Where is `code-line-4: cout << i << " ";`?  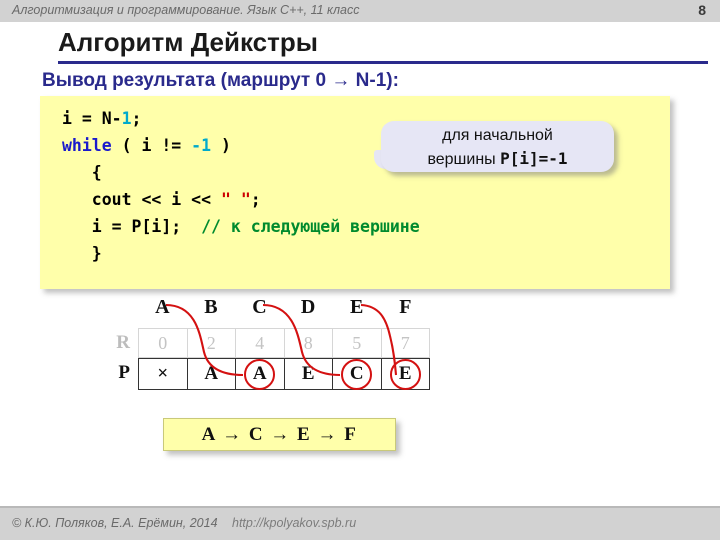
code-line-4: cout << i << " "; is located at coordinates (366, 199).